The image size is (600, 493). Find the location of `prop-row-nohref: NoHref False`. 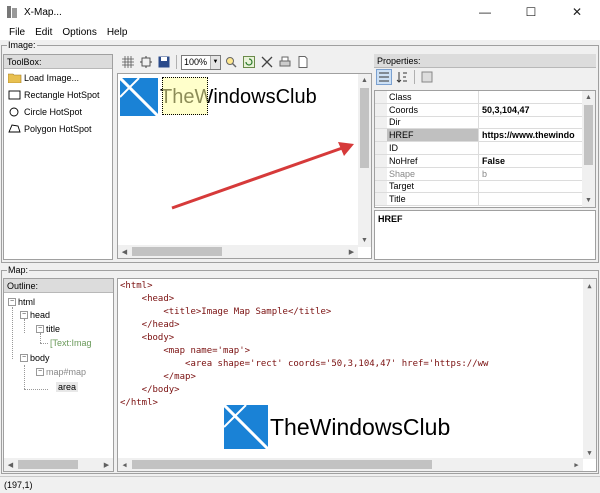

prop-row-nohref: NoHref False is located at coordinates (479, 161).